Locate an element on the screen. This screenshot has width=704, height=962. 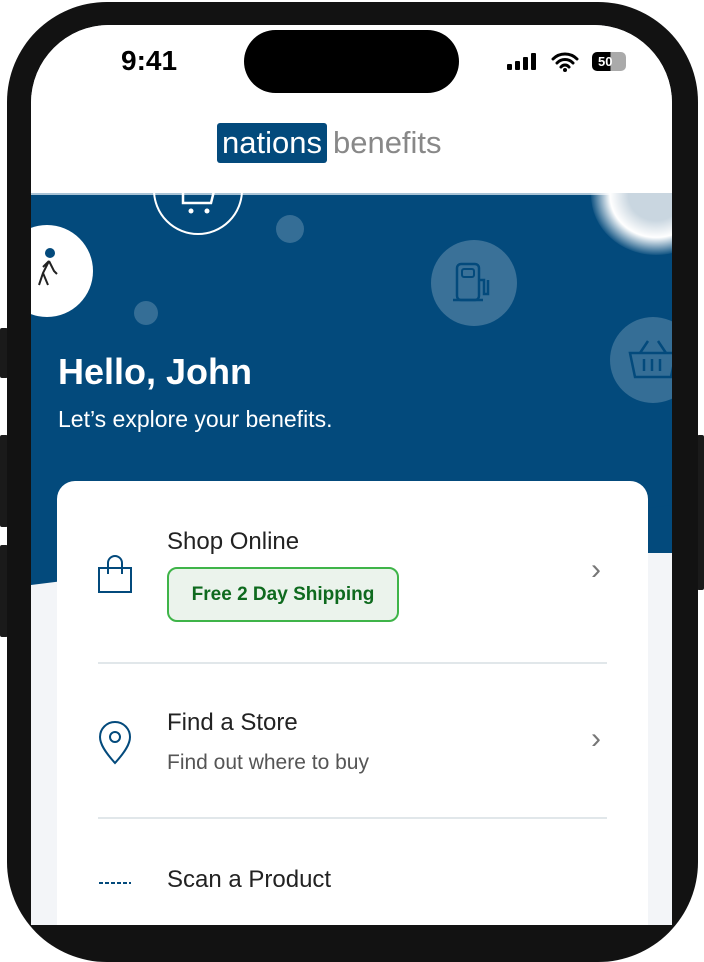
menu-item-find-store: Find a Store Find out where to buy › is located at coordinates (352, 740).